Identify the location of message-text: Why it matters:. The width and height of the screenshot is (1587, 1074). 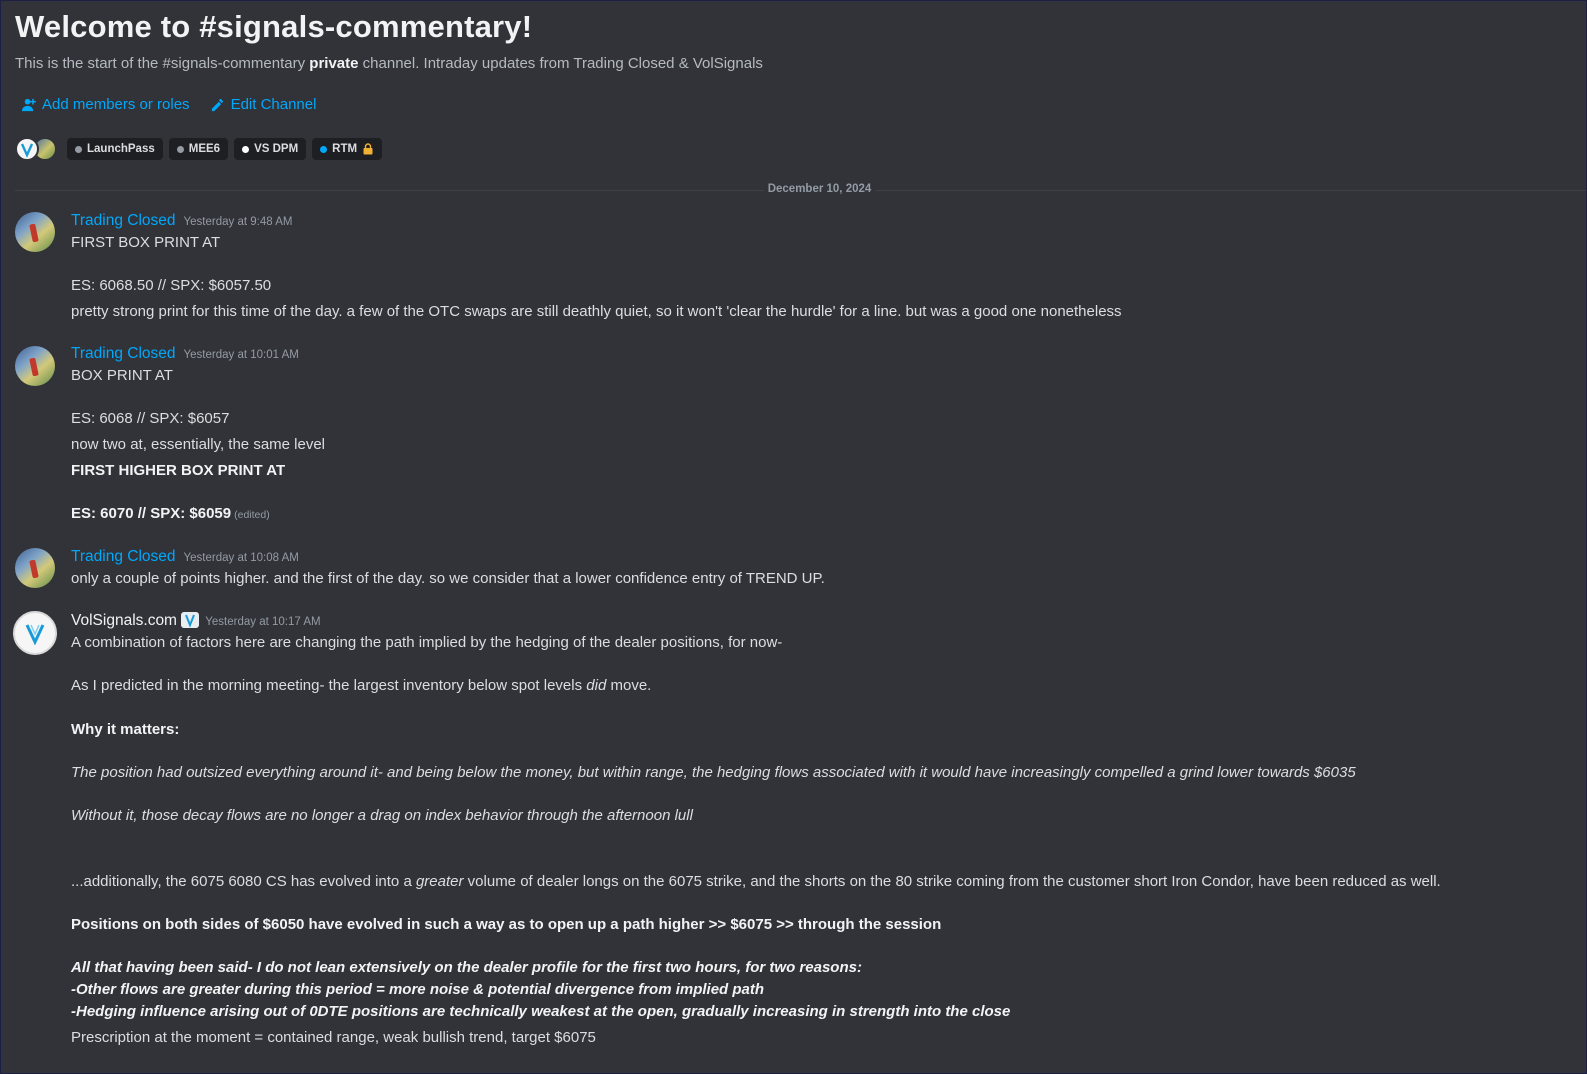
(125, 729).